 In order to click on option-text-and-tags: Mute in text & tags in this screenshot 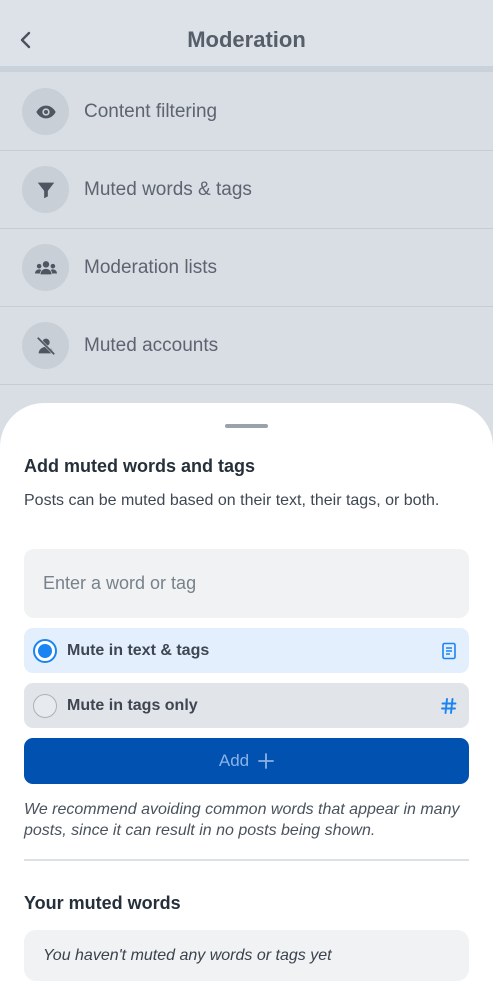, I will do `click(246, 650)`.